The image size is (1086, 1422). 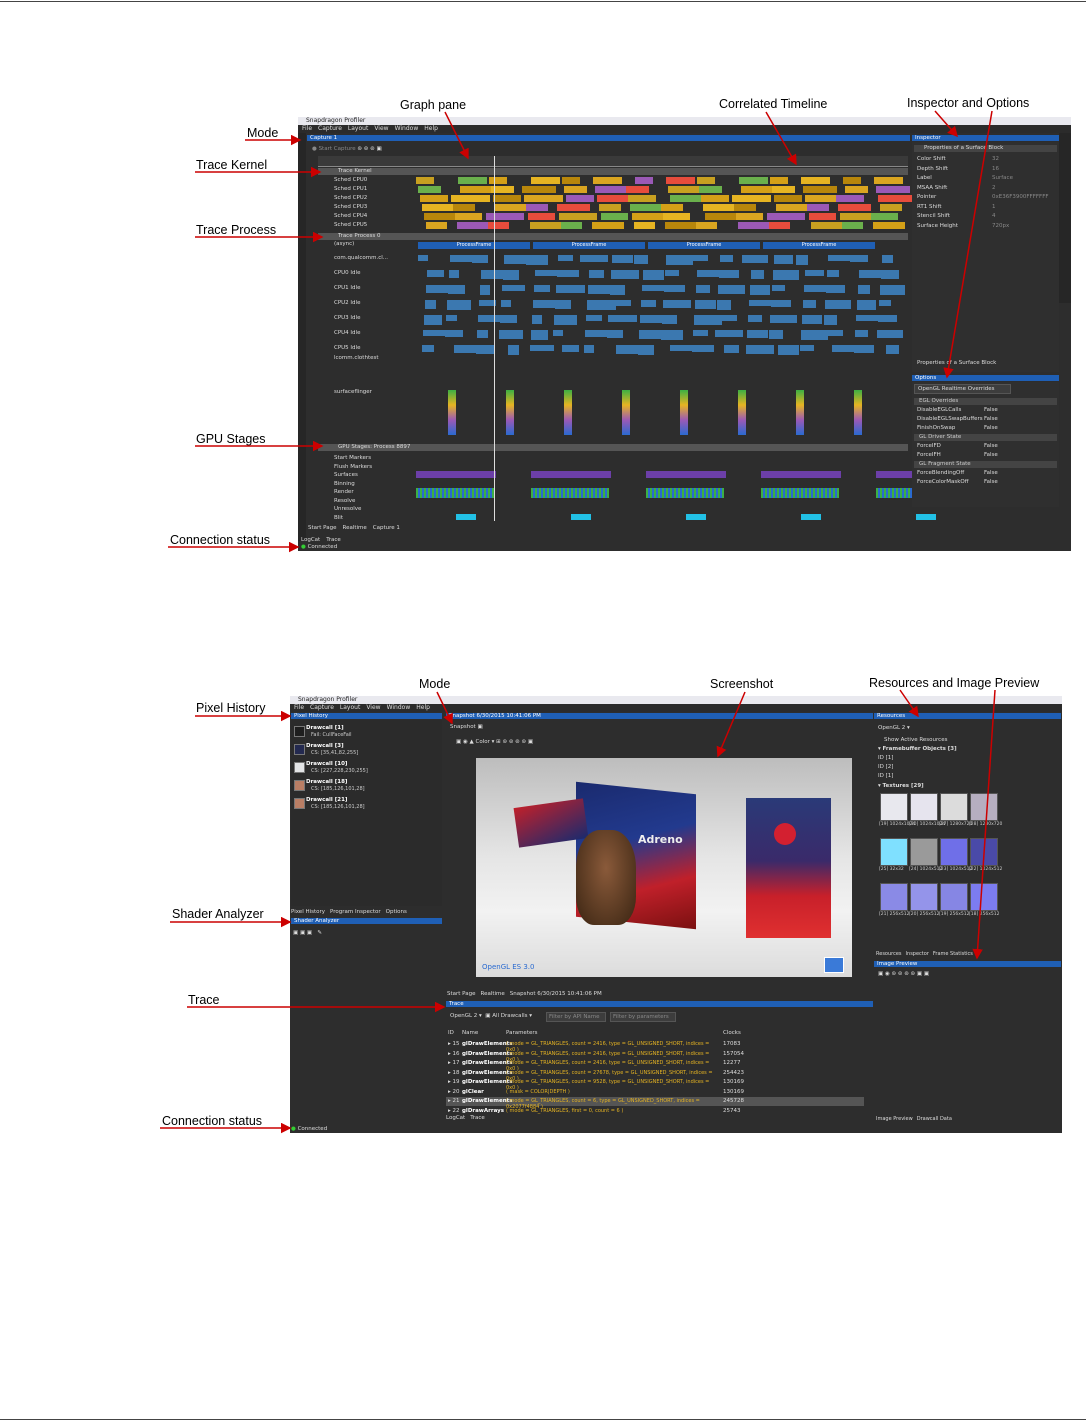 What do you see at coordinates (885, 767) in the screenshot?
I see `framebuffer-item: ID [2]` at bounding box center [885, 767].